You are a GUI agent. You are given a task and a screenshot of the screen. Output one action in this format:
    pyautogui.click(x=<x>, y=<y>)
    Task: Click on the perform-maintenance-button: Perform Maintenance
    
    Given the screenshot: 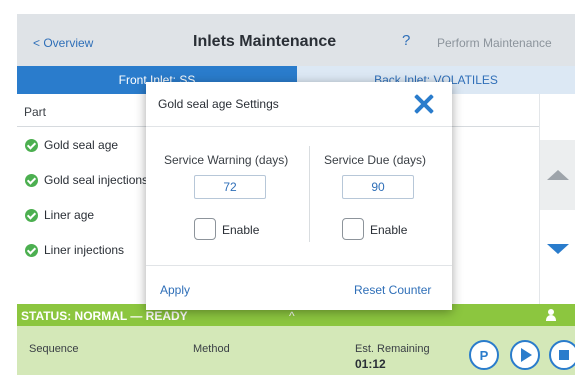 What is the action you would take?
    pyautogui.click(x=494, y=43)
    